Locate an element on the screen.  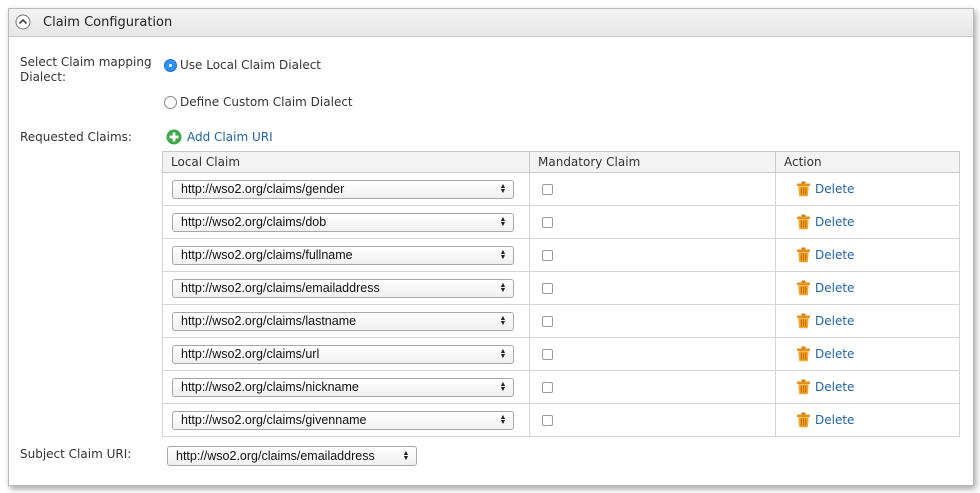
radio-label-local: Use Local Claim Dialect is located at coordinates (250, 65).